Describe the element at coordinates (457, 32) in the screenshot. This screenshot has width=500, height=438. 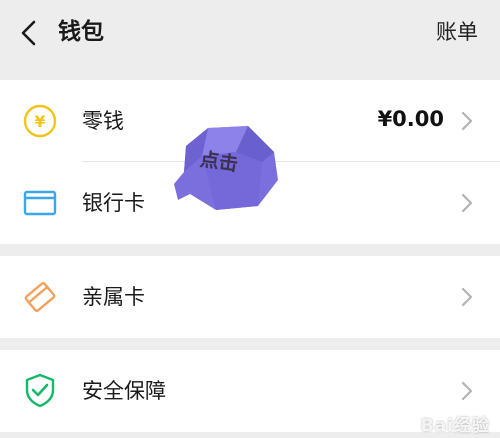
I see `bill-link: 账单` at that location.